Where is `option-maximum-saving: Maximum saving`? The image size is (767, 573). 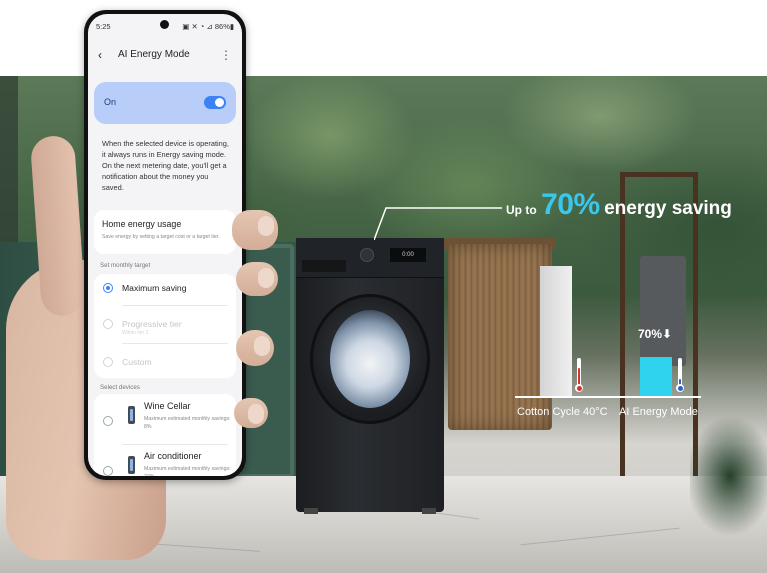
option-maximum-saving: Maximum saving is located at coordinates (165, 288).